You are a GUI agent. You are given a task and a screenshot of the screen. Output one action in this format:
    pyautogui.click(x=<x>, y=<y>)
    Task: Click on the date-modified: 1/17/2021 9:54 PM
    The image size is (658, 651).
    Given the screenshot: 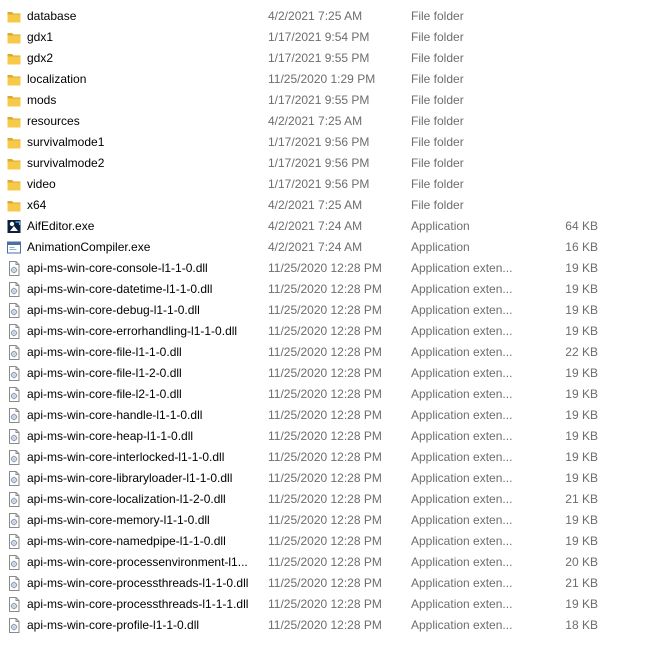 What is the action you would take?
    pyautogui.click(x=319, y=37)
    